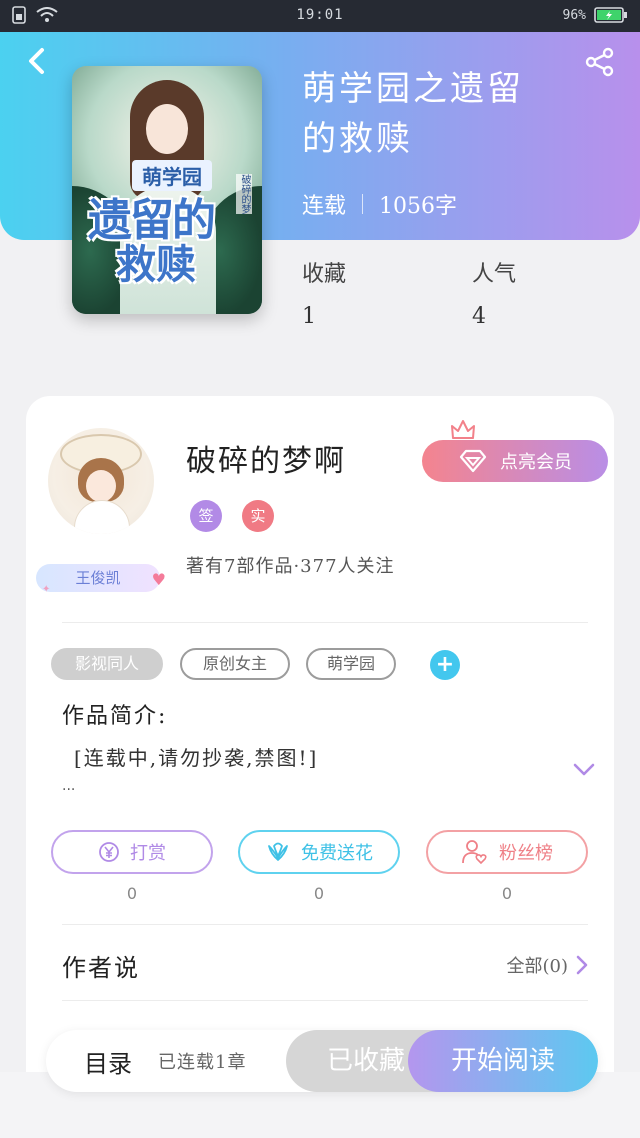 This screenshot has width=640, height=1138. I want to click on chapter-count: 已连载1章, so click(202, 1062).